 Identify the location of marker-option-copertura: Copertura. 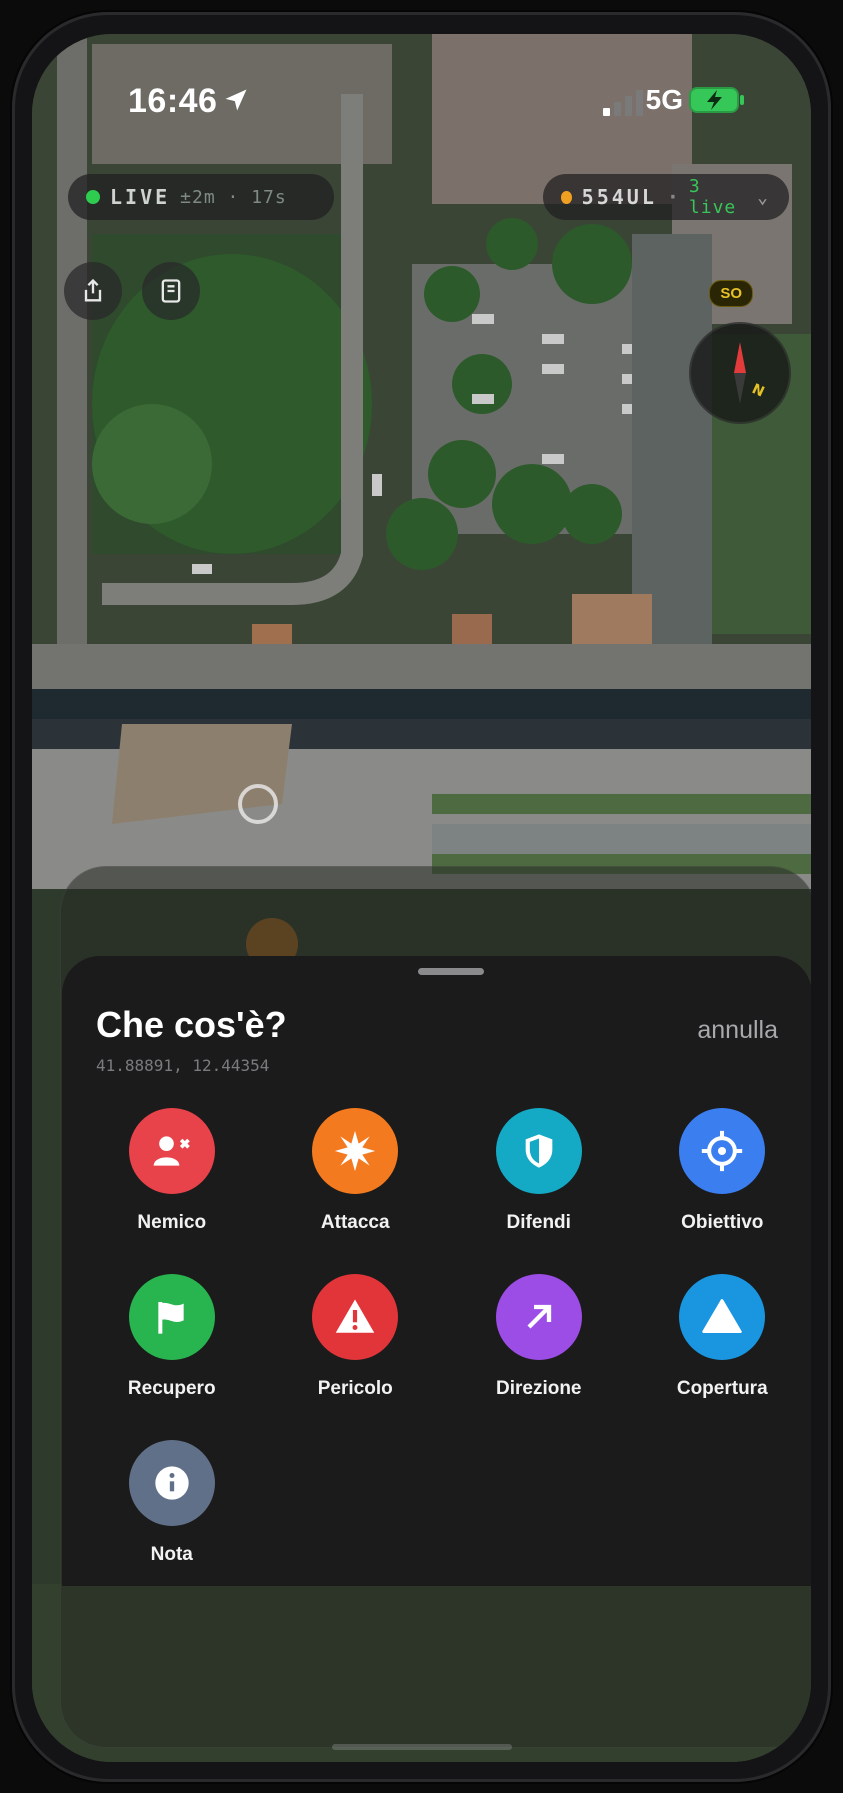
(721, 1337).